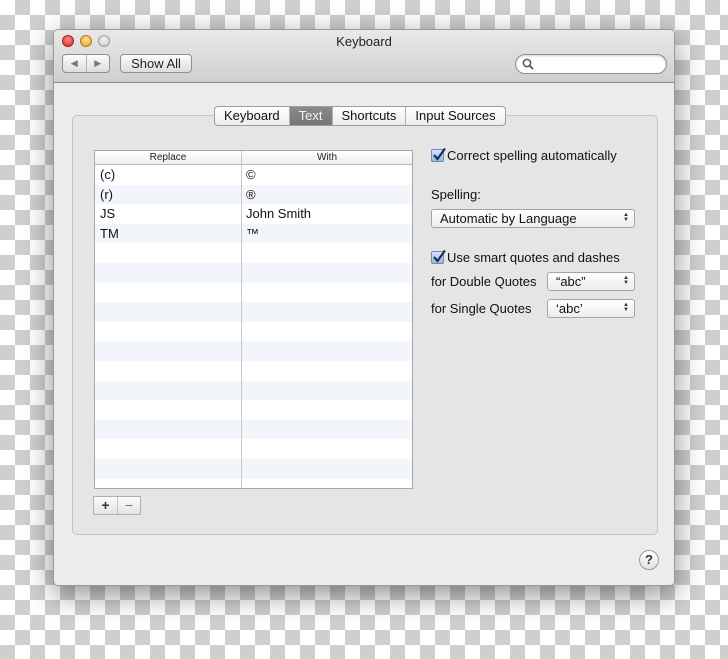  What do you see at coordinates (649, 560) in the screenshot?
I see `help-button: ?` at bounding box center [649, 560].